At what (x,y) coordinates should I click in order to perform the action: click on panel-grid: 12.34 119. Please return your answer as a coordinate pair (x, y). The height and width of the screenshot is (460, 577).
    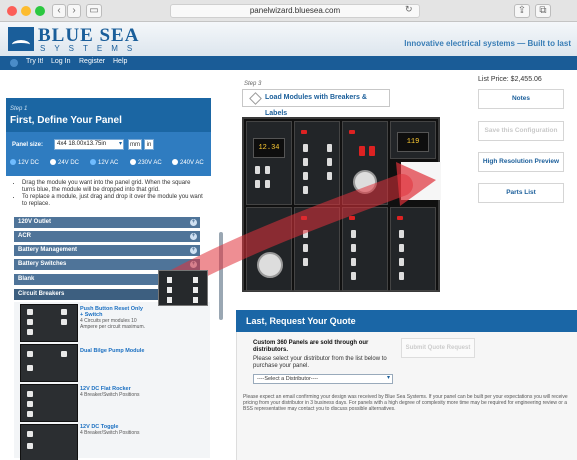
    Looking at the image, I should click on (341, 204).